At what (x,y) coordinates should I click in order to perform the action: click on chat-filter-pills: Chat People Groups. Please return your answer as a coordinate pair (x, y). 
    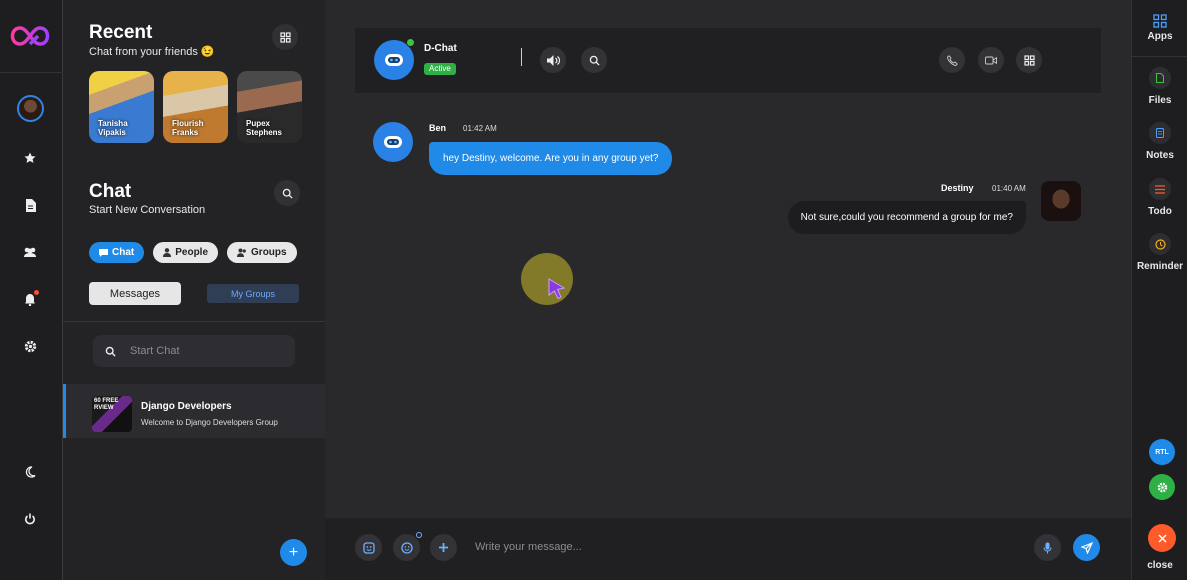
    Looking at the image, I should click on (193, 252).